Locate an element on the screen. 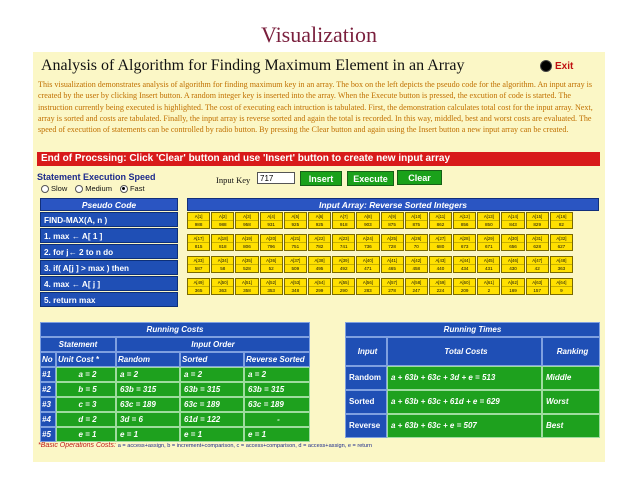 The width and height of the screenshot is (638, 478). input-key-field: 717 is located at coordinates (276, 178).